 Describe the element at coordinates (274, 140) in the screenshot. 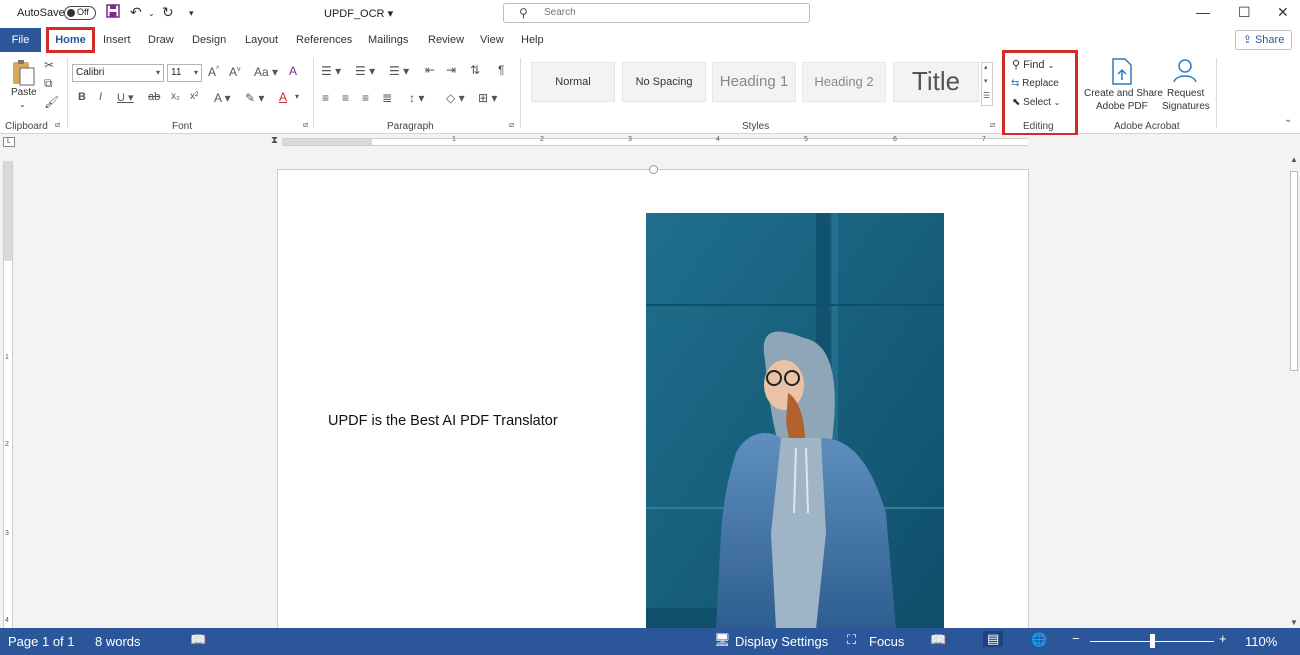

I see `indent-marker-icon: ⧗` at that location.